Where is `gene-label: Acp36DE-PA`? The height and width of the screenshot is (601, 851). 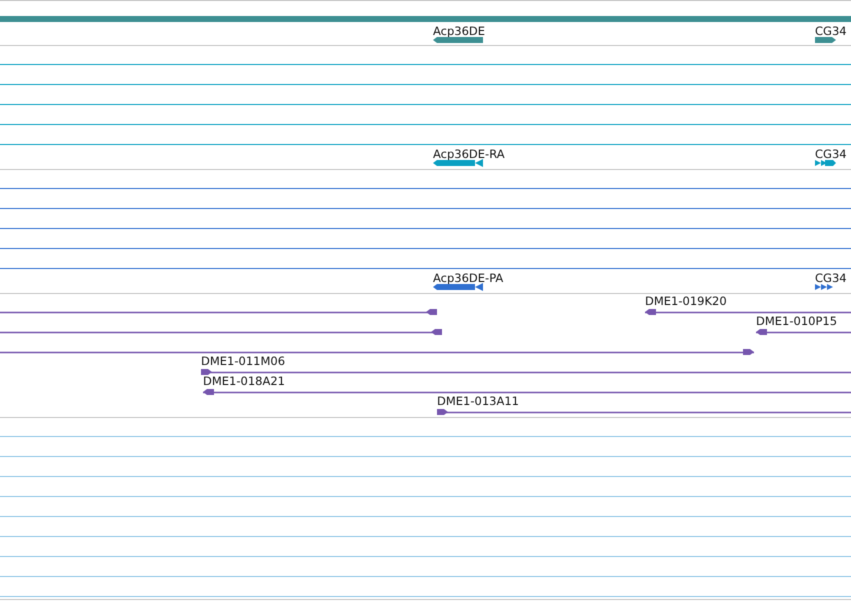
gene-label: Acp36DE-PA is located at coordinates (468, 278).